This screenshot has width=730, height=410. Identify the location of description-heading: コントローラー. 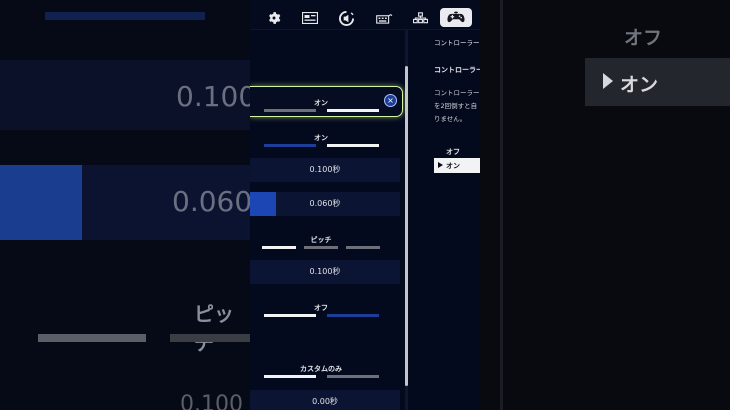
(457, 70).